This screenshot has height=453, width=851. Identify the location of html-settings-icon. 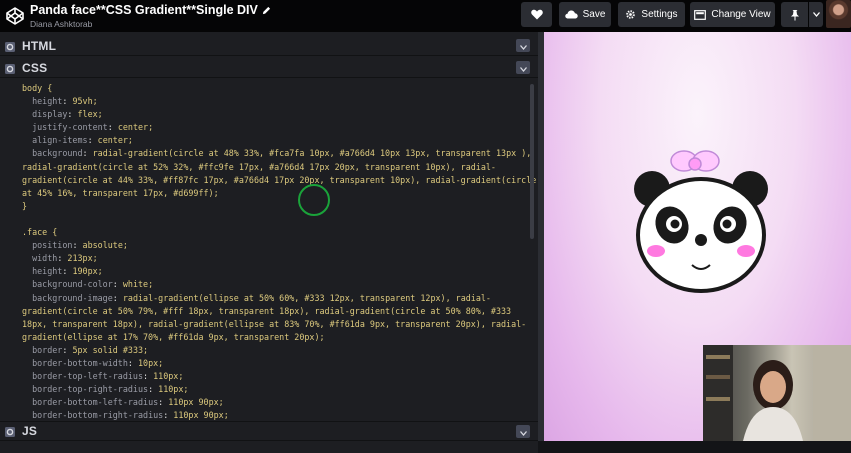
(10, 46).